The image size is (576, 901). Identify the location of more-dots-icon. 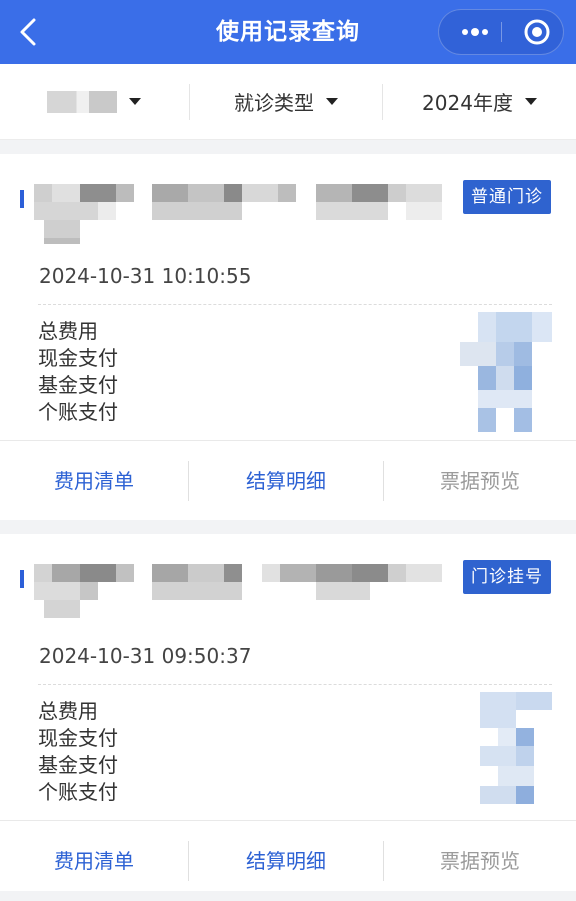
(475, 32).